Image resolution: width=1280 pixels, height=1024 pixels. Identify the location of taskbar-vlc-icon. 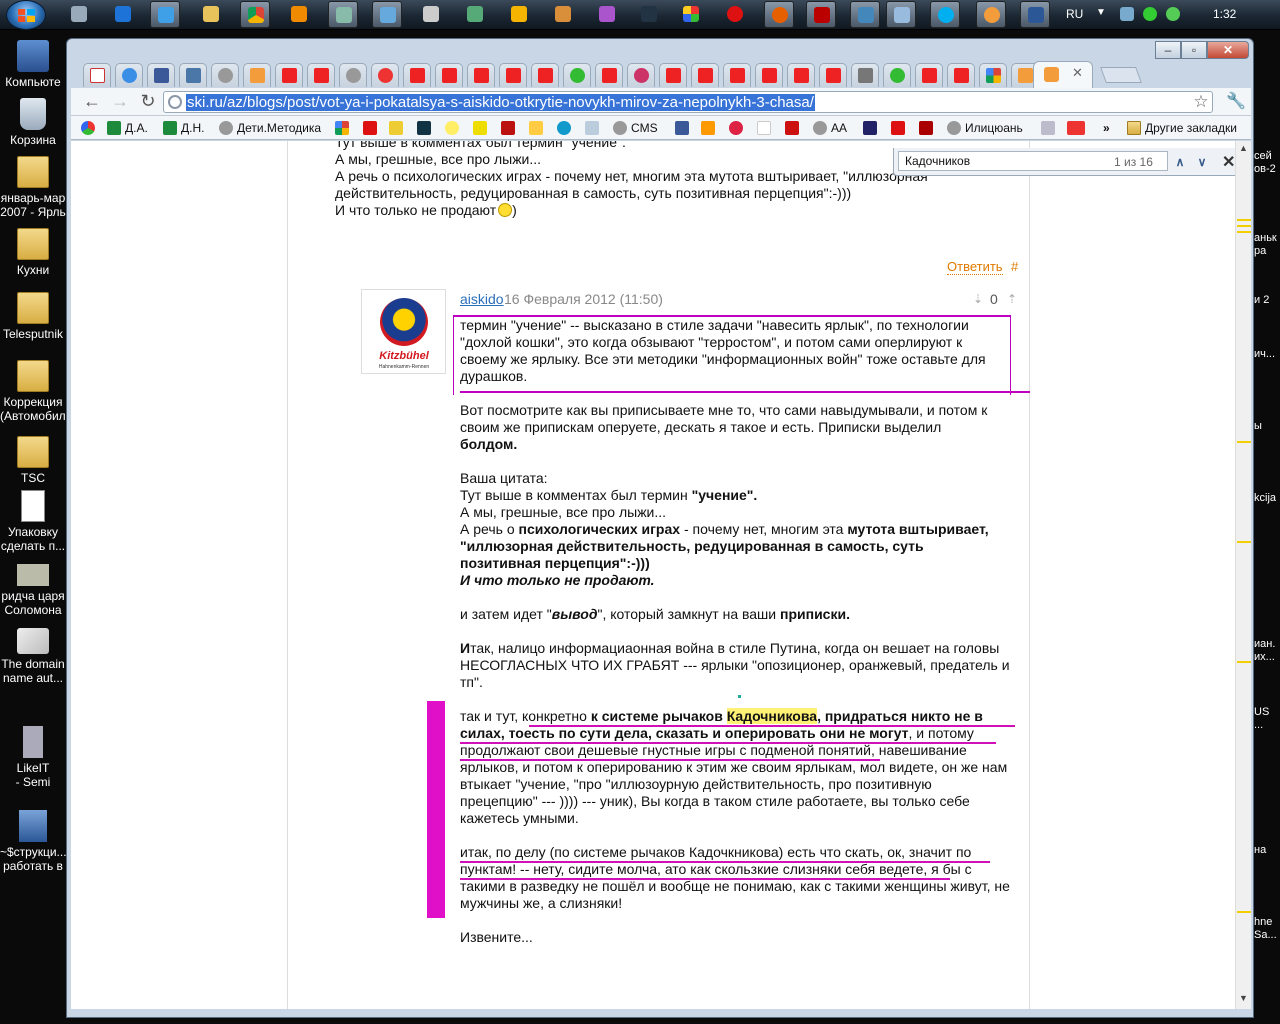
(299, 14).